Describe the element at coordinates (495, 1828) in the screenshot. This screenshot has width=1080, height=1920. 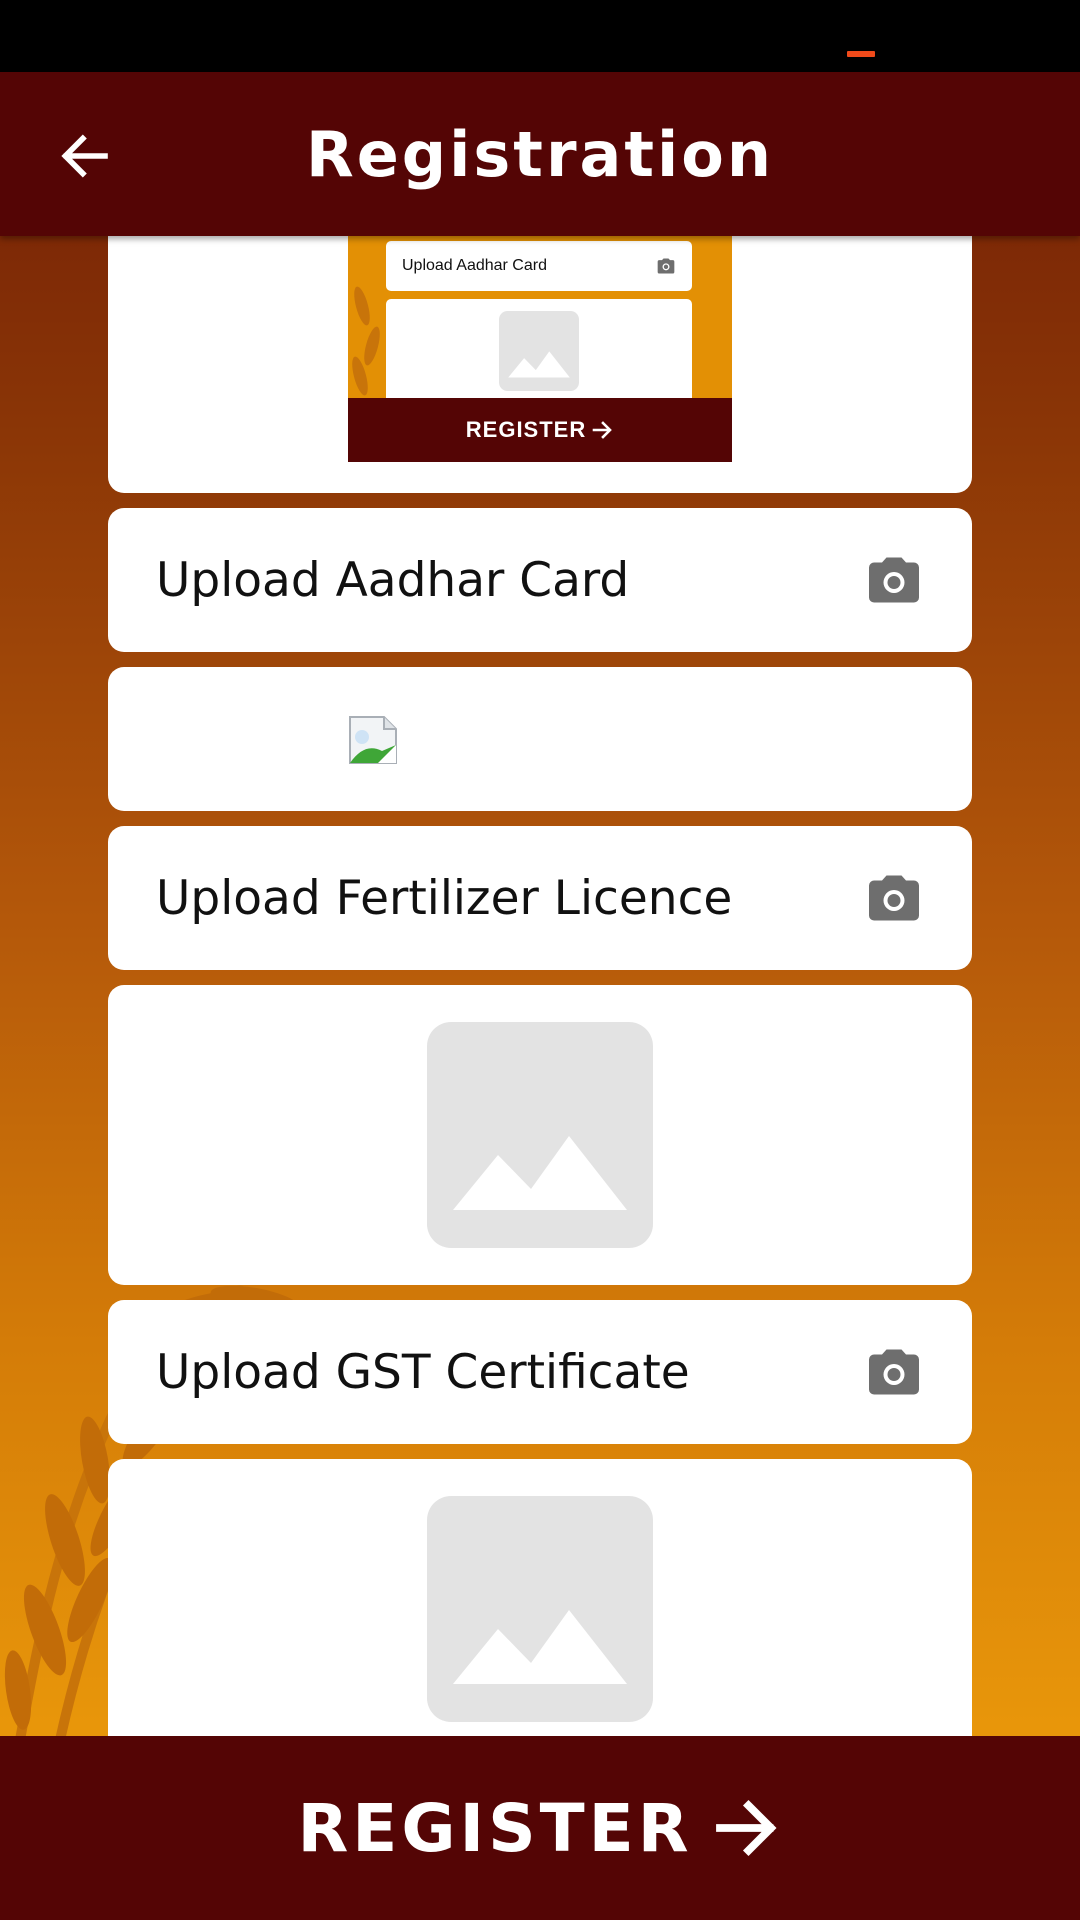
I see `register-label: REGISTER` at that location.